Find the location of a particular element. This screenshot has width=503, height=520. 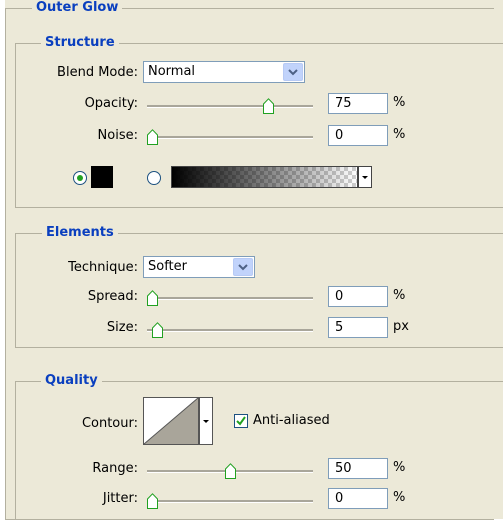

size-slider-thumb is located at coordinates (157, 330).